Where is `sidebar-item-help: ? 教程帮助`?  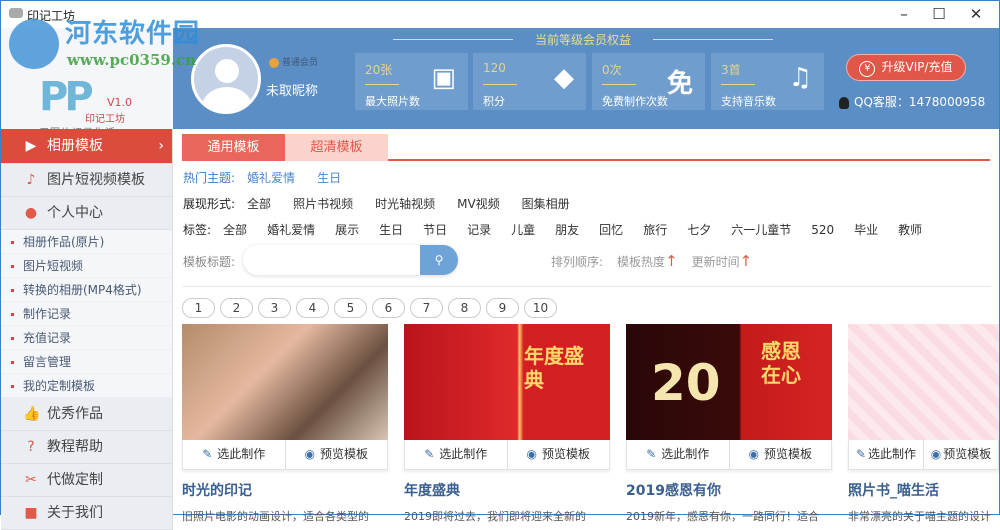 sidebar-item-help: ? 教程帮助 is located at coordinates (86, 447).